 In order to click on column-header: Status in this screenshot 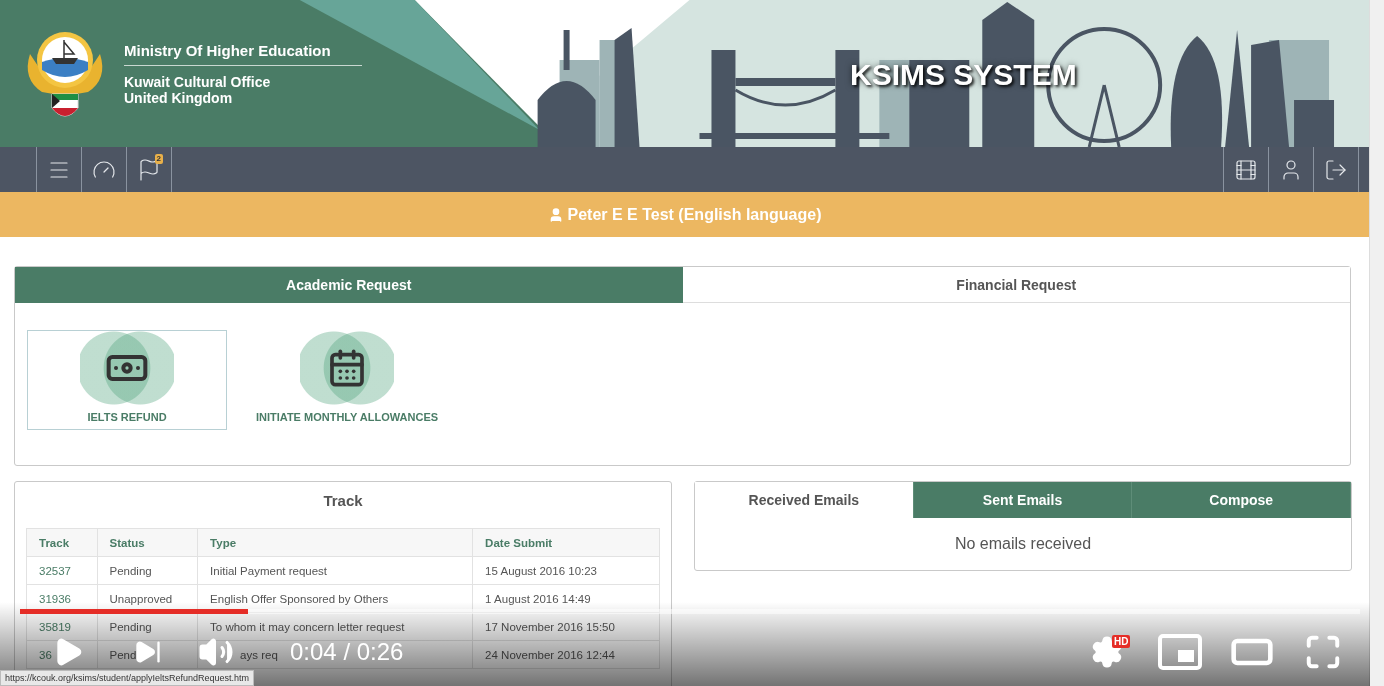, I will do `click(147, 542)`.